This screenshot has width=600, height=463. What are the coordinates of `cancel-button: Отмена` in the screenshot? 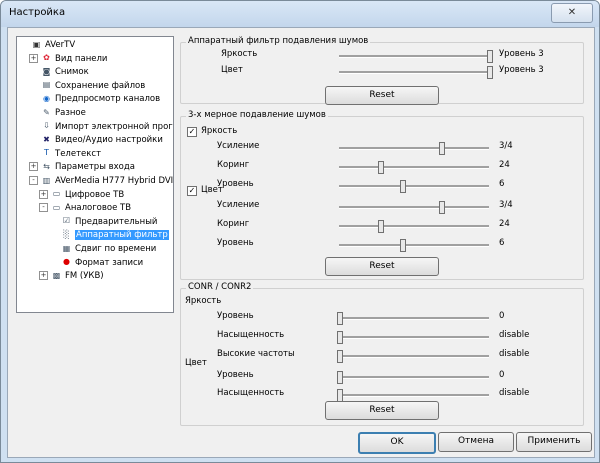 It's located at (476, 442).